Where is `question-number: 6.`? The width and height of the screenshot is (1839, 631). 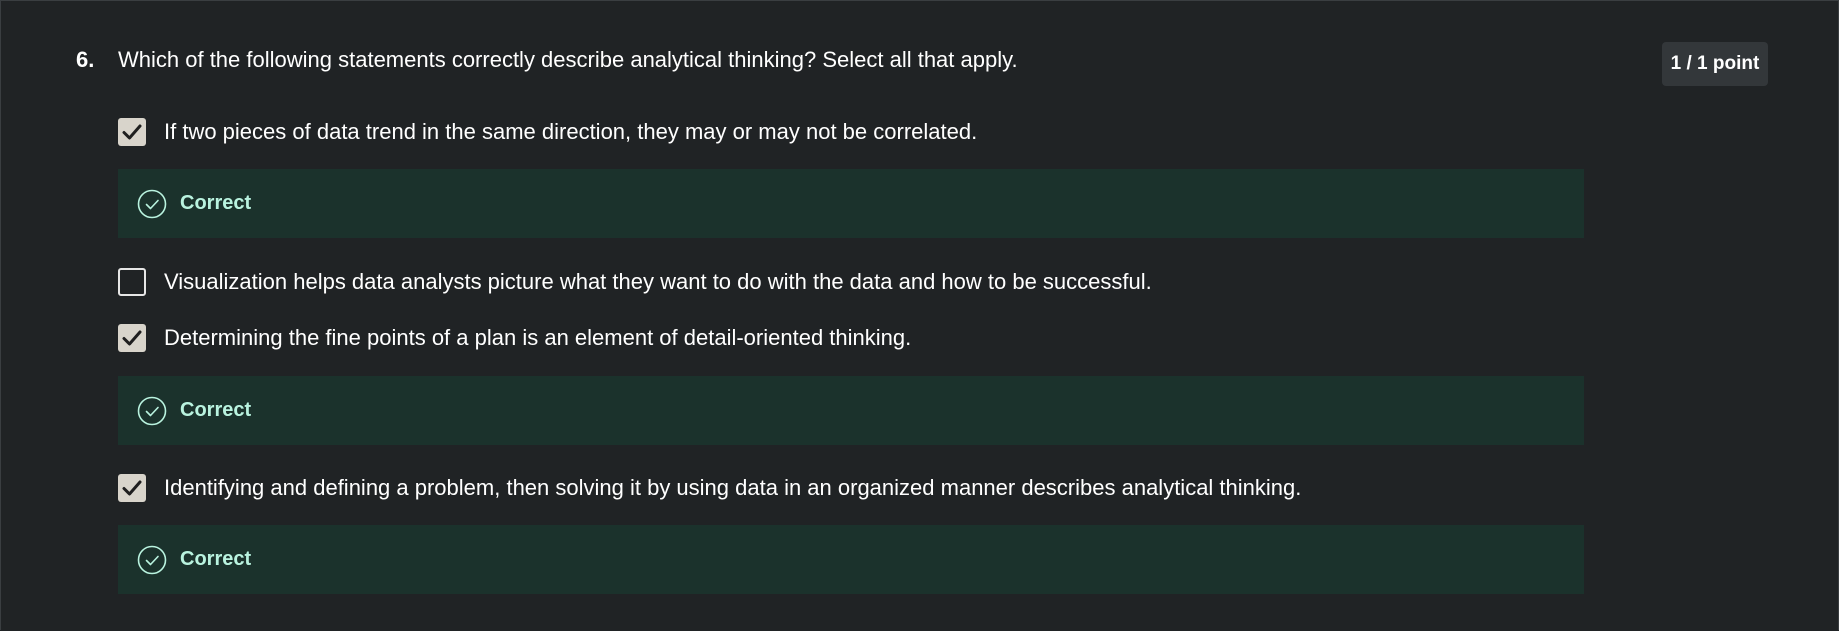 question-number: 6. is located at coordinates (85, 59).